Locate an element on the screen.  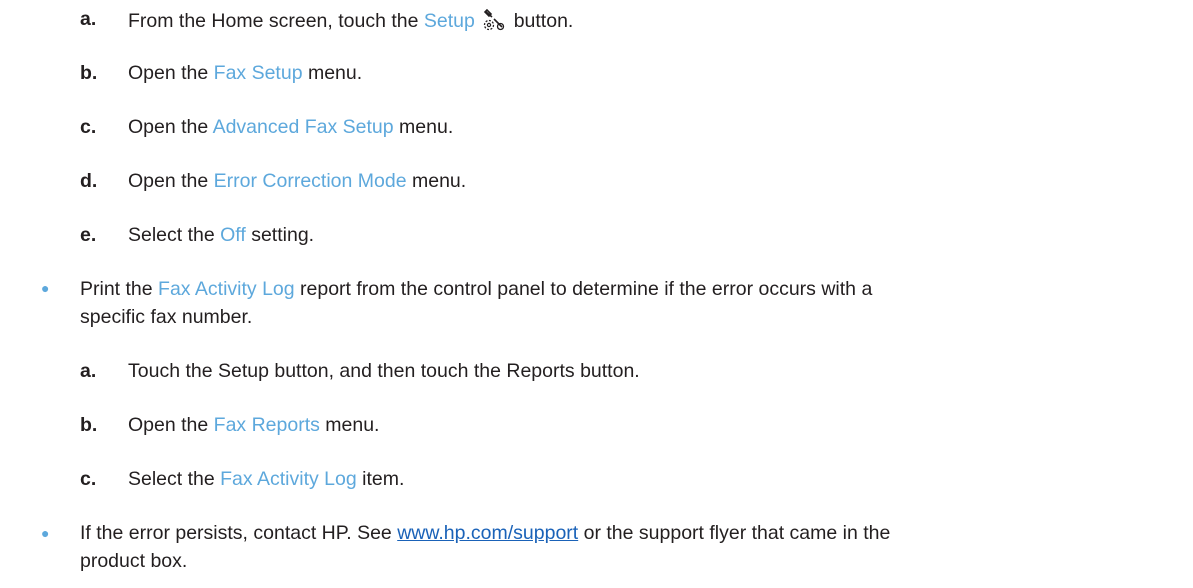
step-a-letter: a. is located at coordinates (88, 19).